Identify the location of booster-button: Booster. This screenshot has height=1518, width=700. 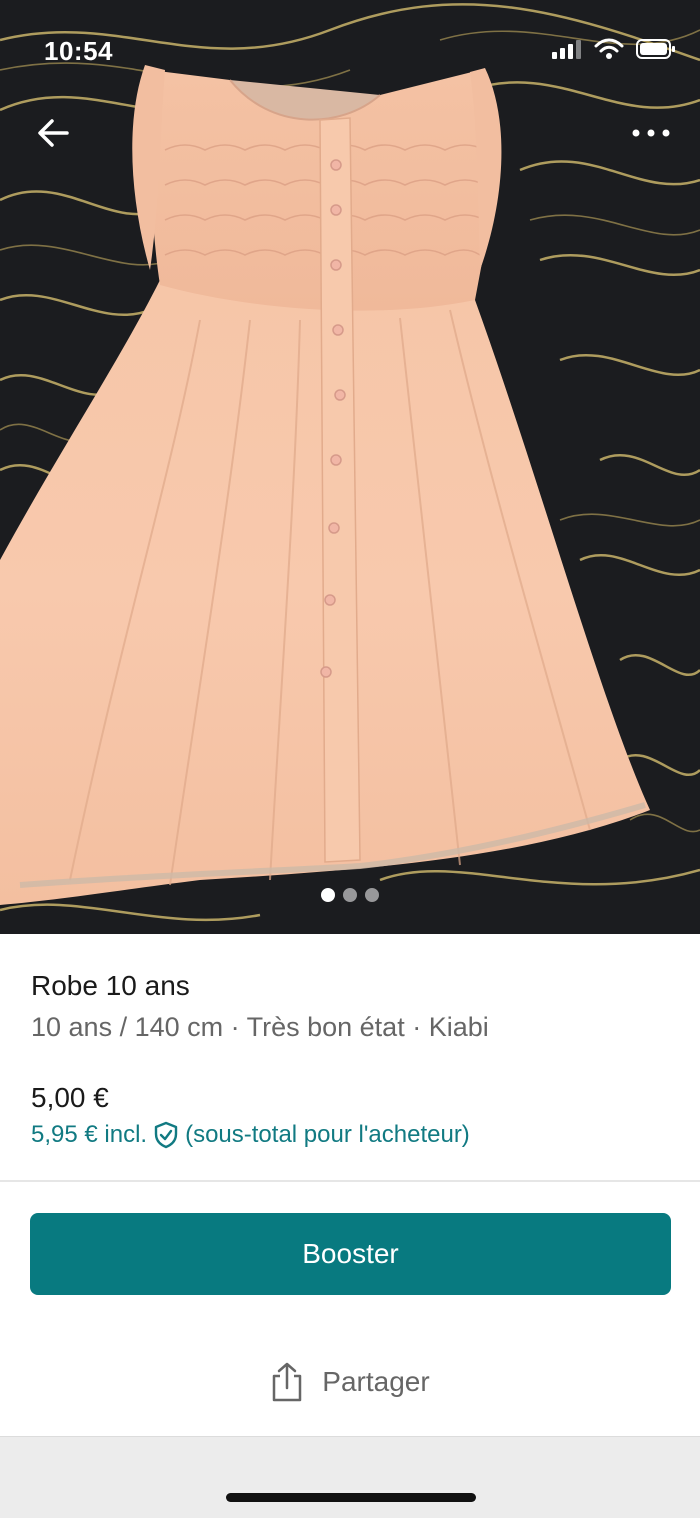
(350, 1254).